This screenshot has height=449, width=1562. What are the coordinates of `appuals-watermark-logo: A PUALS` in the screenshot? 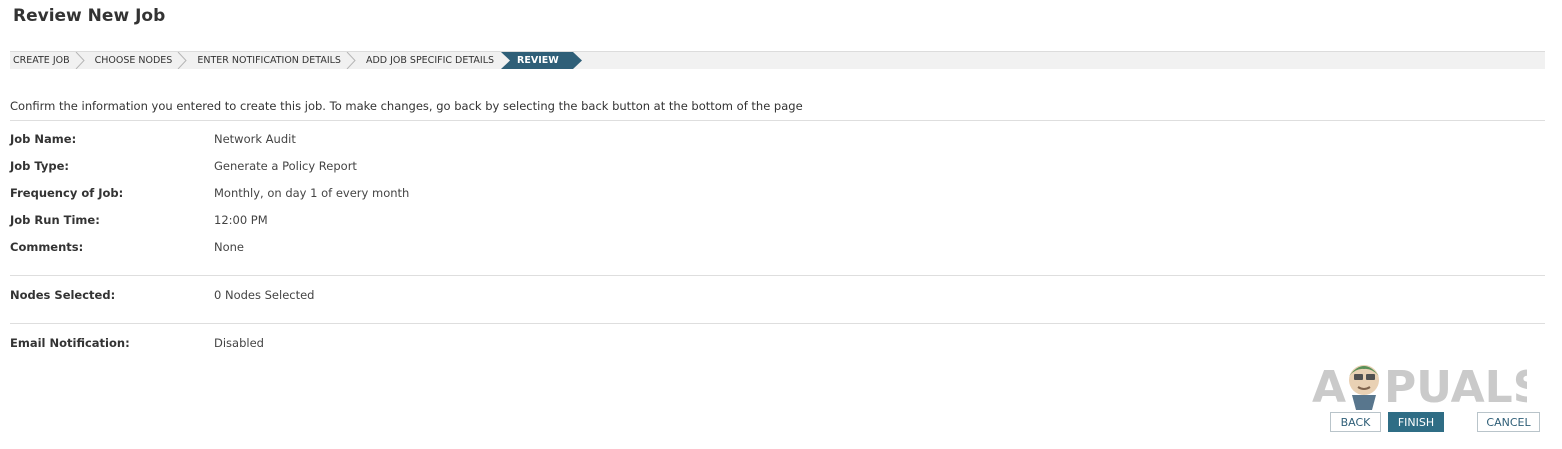 It's located at (1419, 386).